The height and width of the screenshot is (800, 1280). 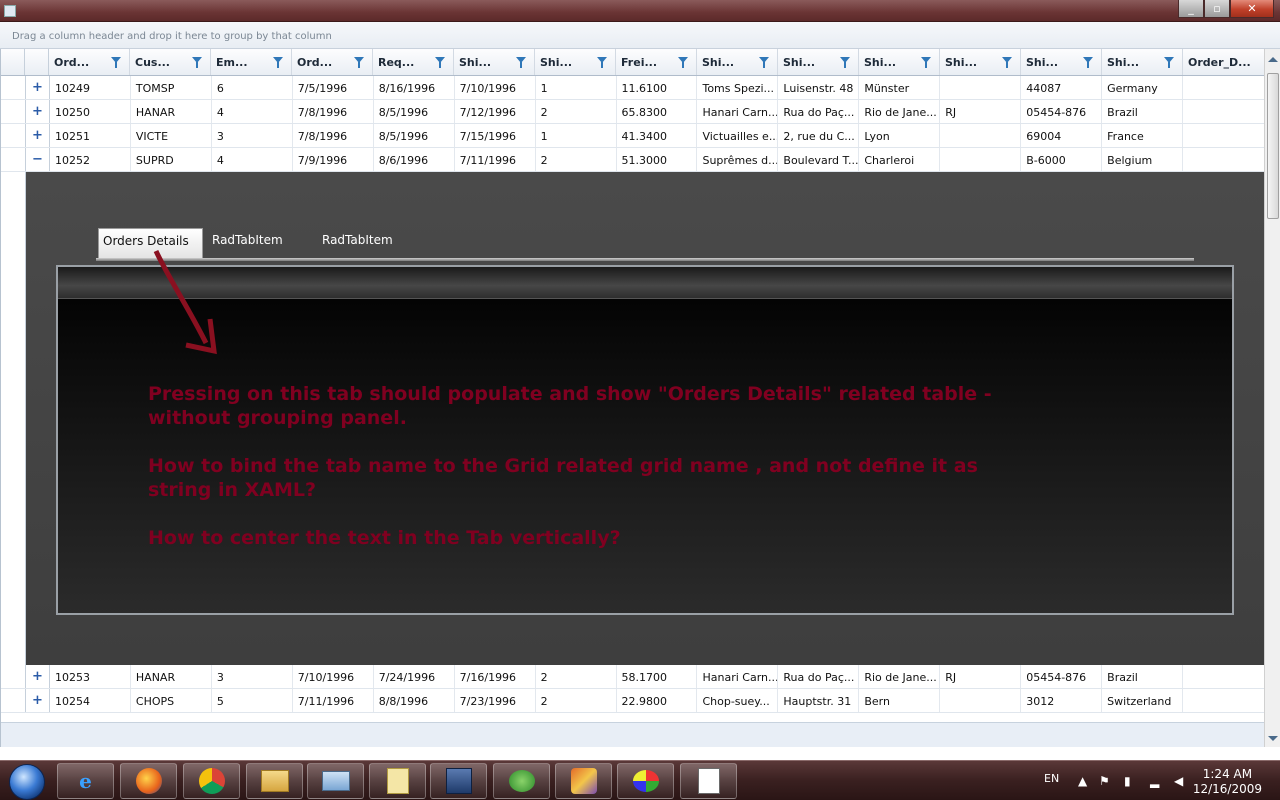 I want to click on table-cell: 58.1700, so click(x=657, y=676).